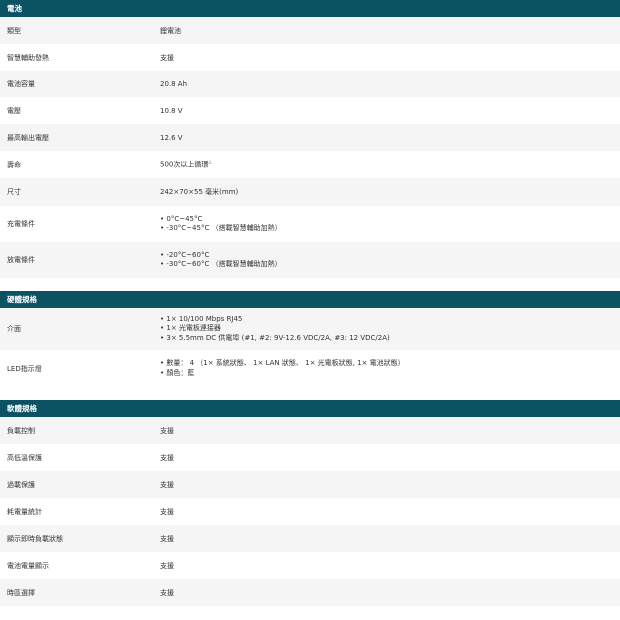  I want to click on row-label: 高低溫保護, so click(24, 457).